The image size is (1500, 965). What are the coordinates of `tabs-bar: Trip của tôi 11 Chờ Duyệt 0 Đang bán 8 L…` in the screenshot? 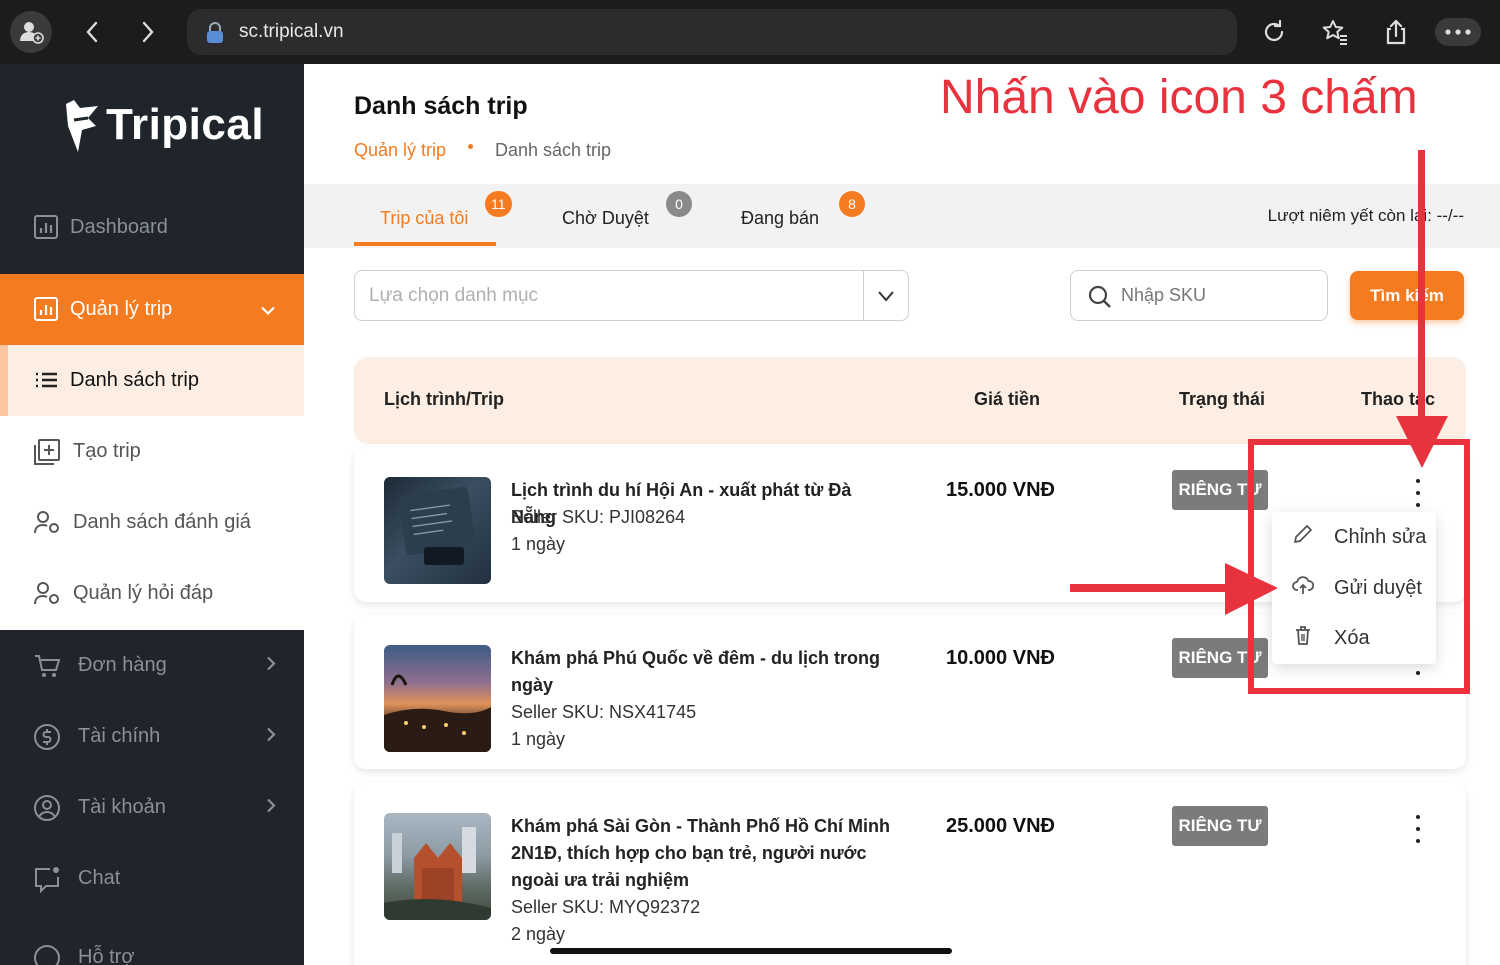 It's located at (902, 216).